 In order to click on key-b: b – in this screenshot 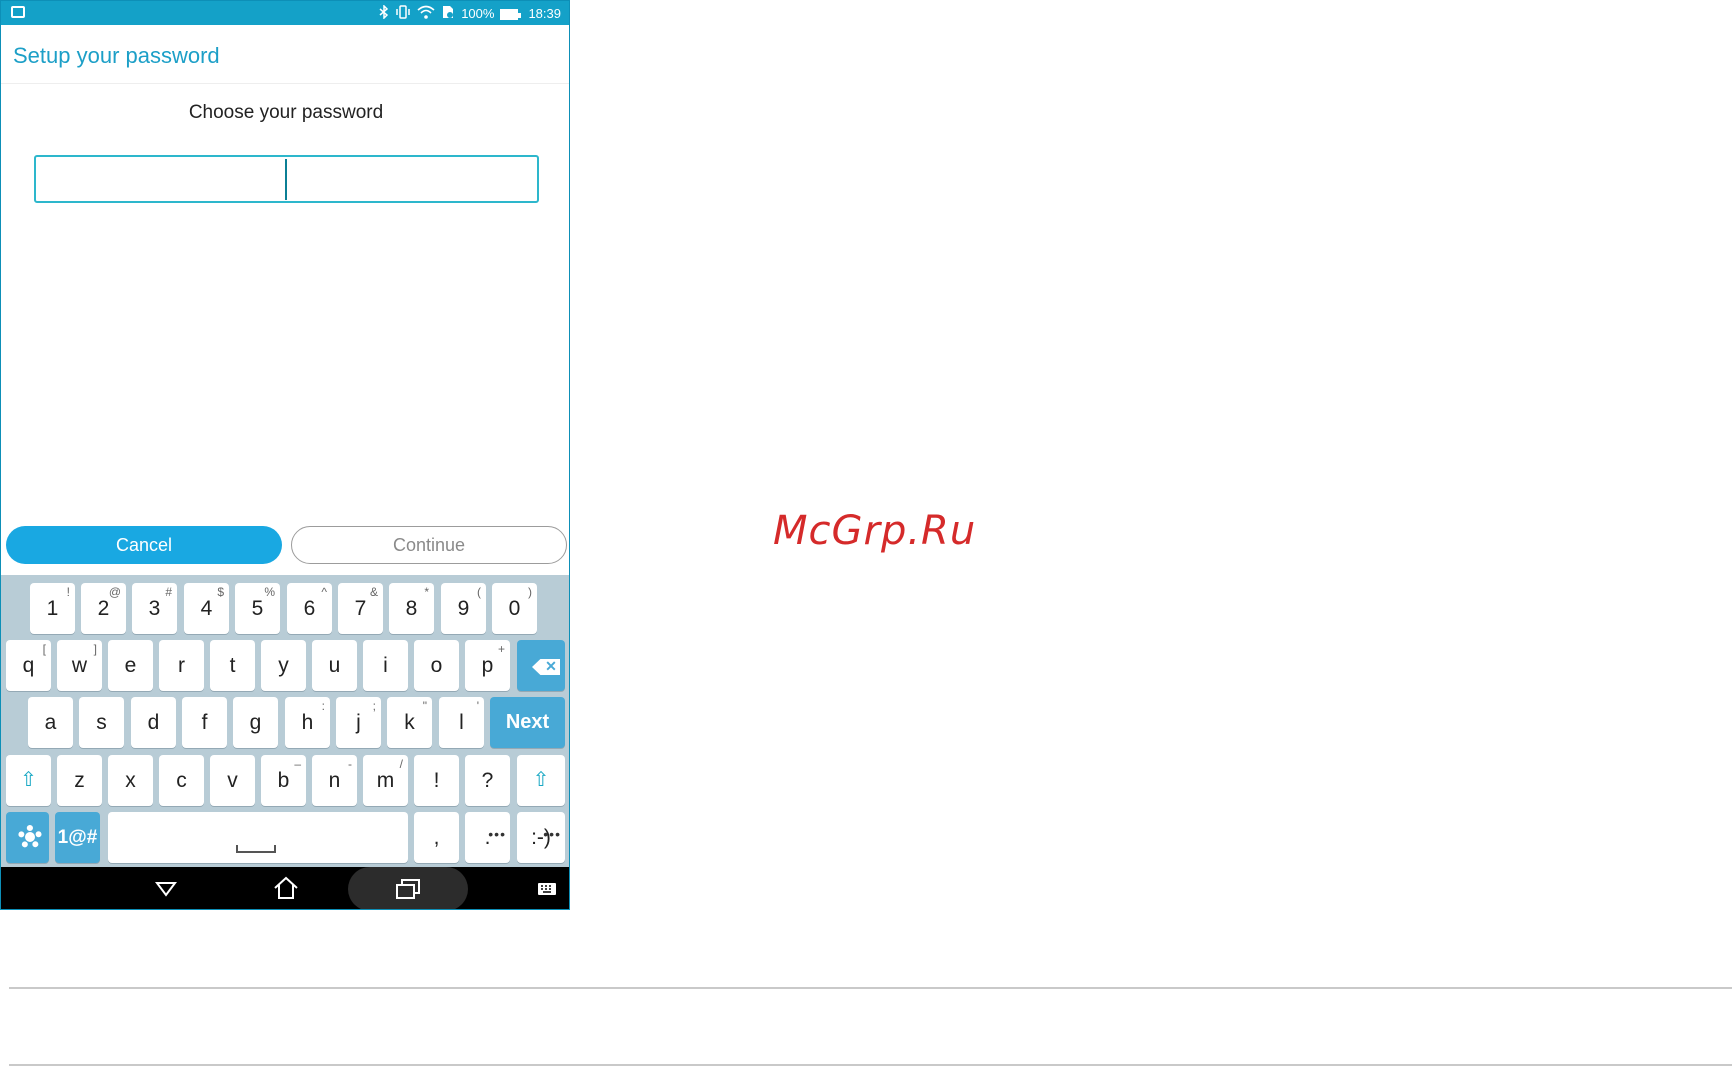, I will do `click(283, 780)`.